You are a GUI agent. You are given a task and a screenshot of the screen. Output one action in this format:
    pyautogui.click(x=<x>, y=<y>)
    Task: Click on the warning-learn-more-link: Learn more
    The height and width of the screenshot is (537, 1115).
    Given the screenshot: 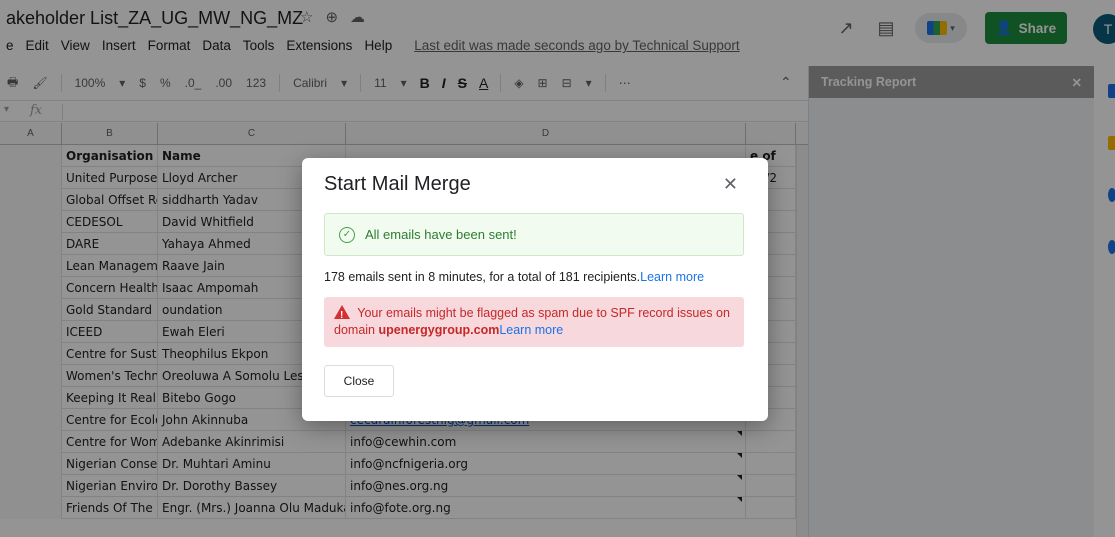 What is the action you would take?
    pyautogui.click(x=531, y=330)
    